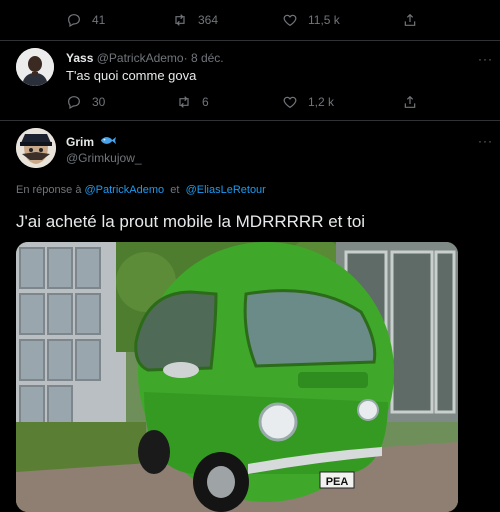 This screenshot has height=512, width=500. What do you see at coordinates (99, 20) in the screenshot?
I see `reply-count: 41` at bounding box center [99, 20].